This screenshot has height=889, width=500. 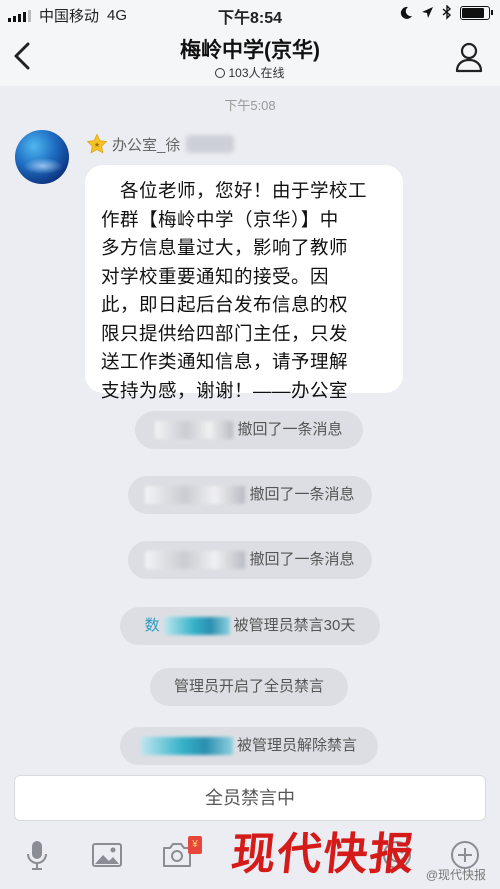 I want to click on notice-text: 被管理员解除禁言, so click(x=296, y=745).